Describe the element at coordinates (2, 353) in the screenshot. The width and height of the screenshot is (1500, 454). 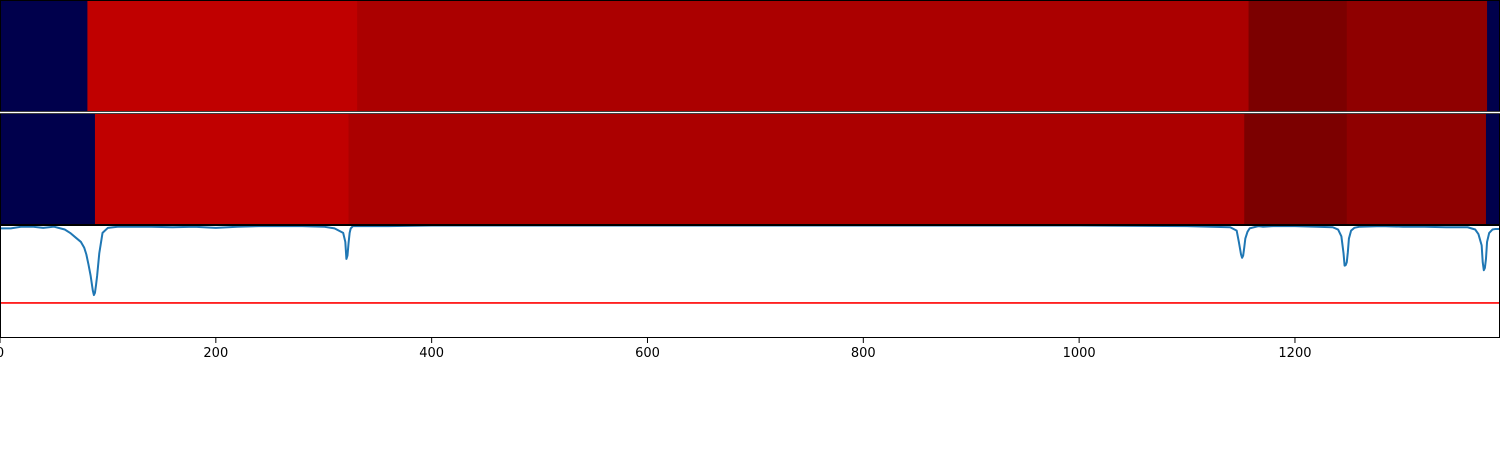
I see `x-tick-label: 0` at that location.